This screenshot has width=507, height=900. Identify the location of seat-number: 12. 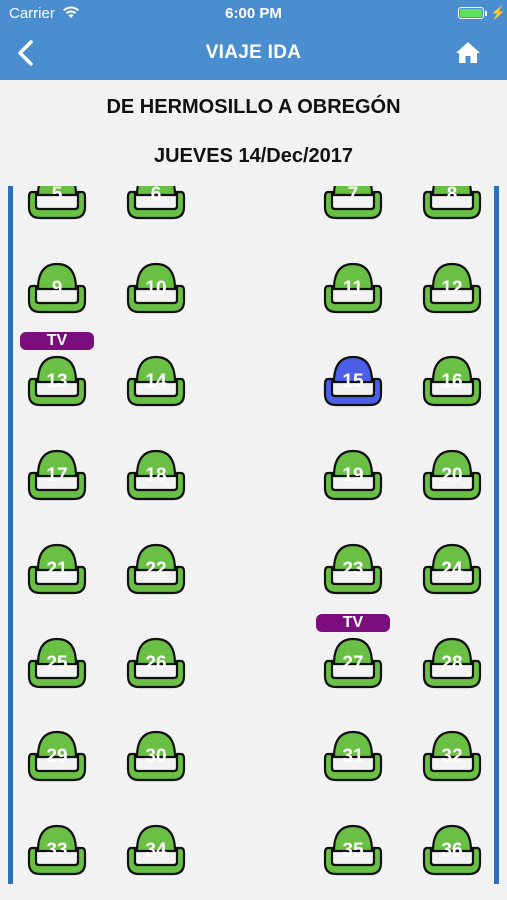
(452, 288).